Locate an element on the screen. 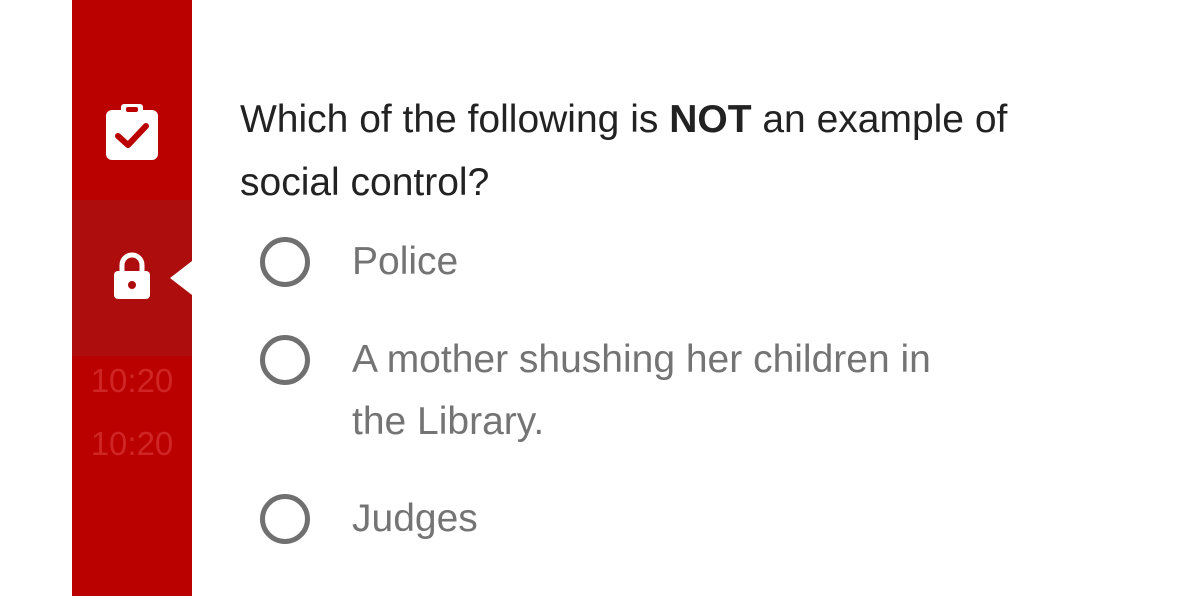 The image size is (1179, 611). sidebar-item-quiz is located at coordinates (132, 135).